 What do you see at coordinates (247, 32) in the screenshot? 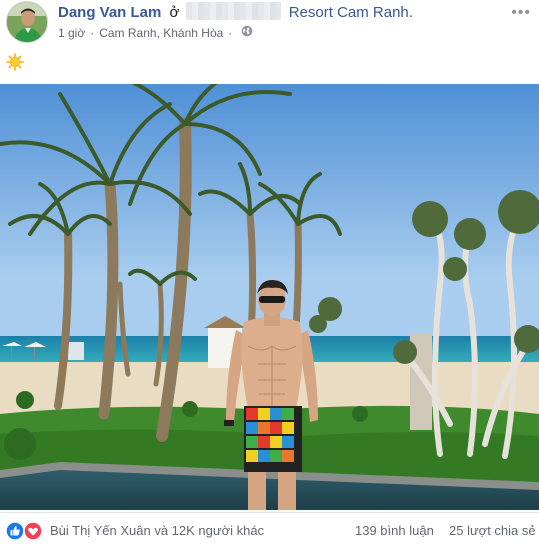
I see `globe-icon` at bounding box center [247, 32].